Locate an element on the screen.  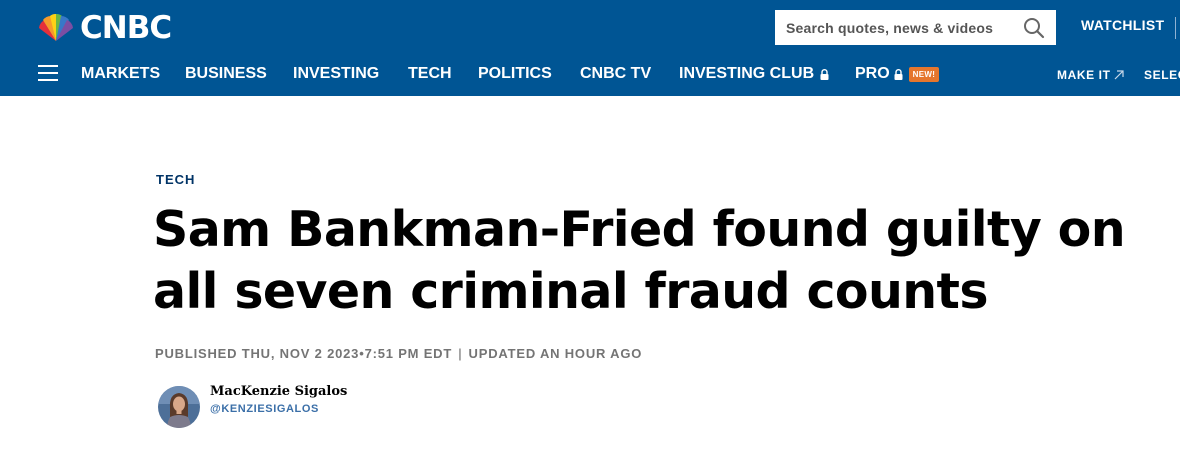
section-label: TECH is located at coordinates (175, 179).